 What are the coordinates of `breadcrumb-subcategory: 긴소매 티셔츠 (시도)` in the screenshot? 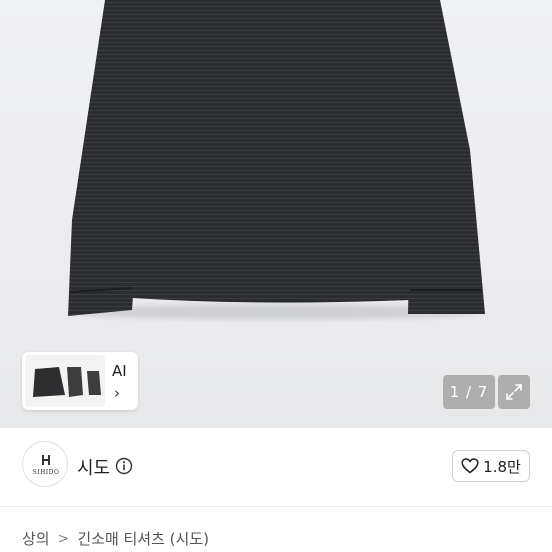 It's located at (143, 538).